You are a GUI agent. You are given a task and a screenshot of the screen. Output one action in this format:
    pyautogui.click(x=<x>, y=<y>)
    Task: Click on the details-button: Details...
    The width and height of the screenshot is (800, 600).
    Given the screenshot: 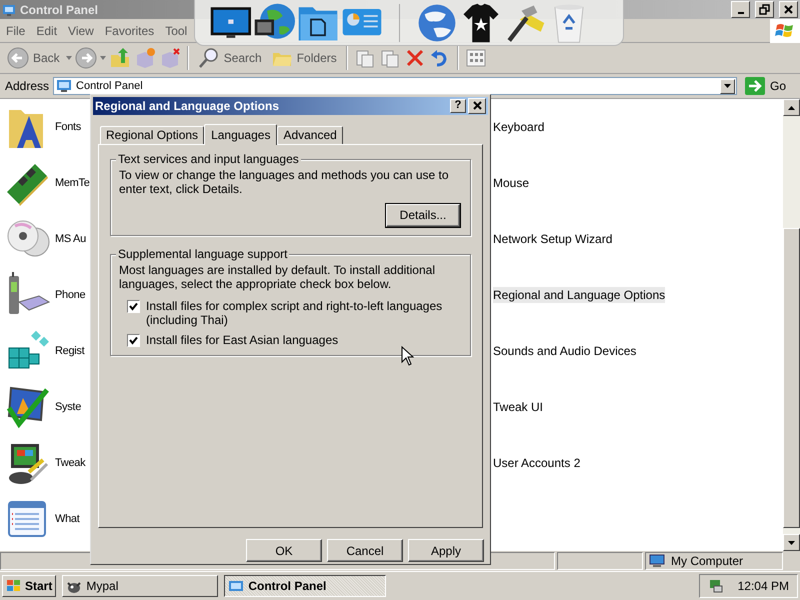 What is the action you would take?
    pyautogui.click(x=423, y=215)
    